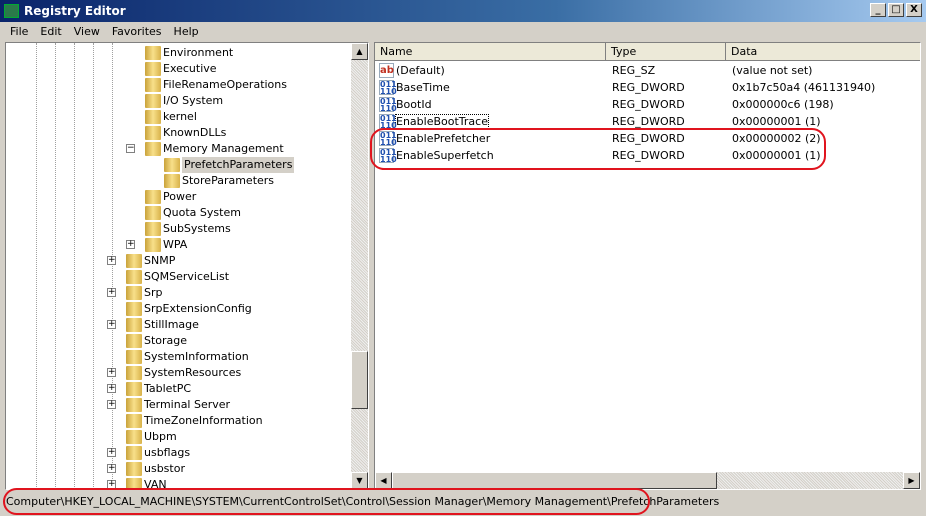  I want to click on scroll-down-button: ▼, so click(359, 480).